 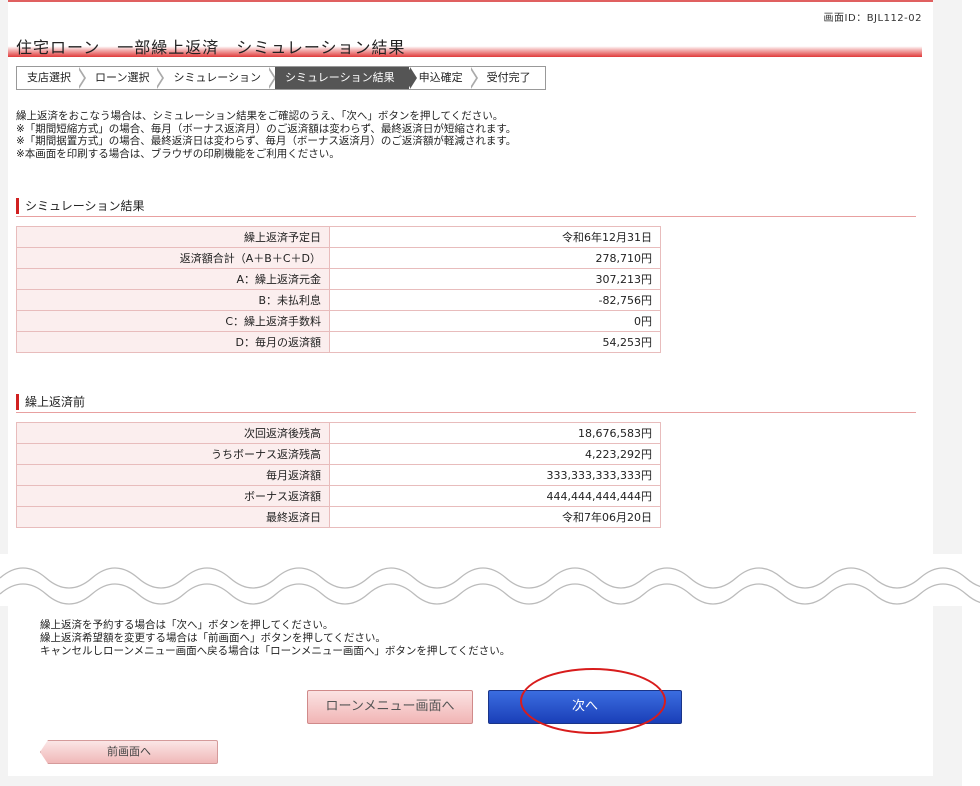 I want to click on simulation-heading: シミュレーション結果, so click(x=470, y=206).